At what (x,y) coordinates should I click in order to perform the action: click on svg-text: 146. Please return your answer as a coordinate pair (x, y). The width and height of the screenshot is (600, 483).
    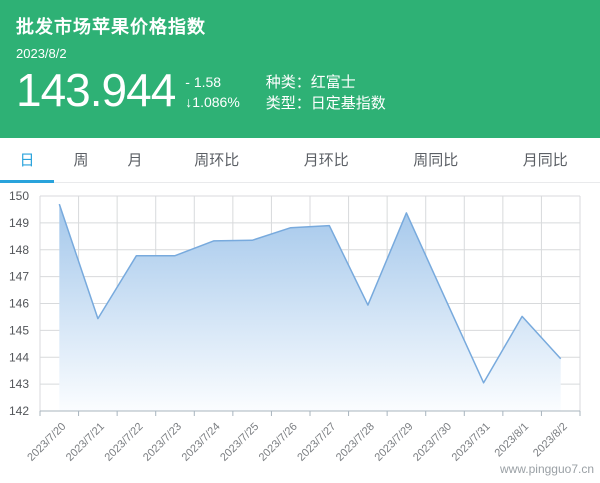
    Looking at the image, I should click on (19, 304).